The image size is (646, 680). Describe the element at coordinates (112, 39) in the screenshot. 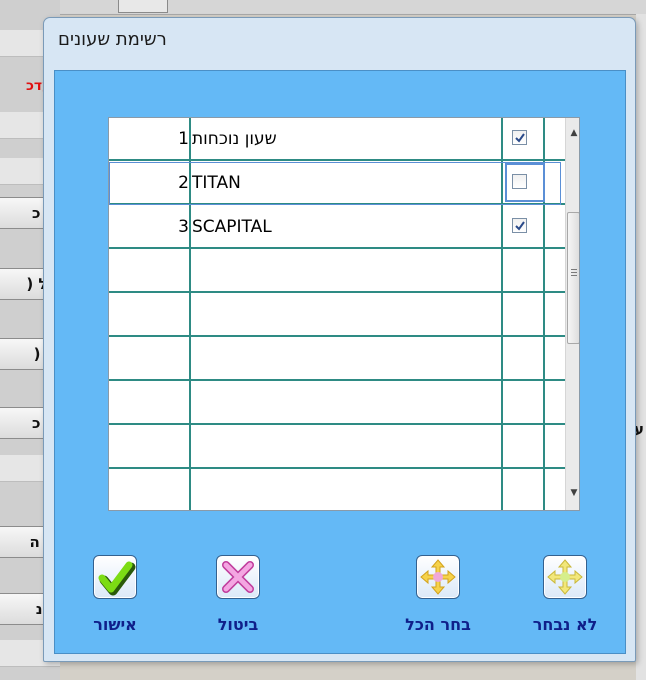

I see `dialog-title: רשימת שעונים` at that location.